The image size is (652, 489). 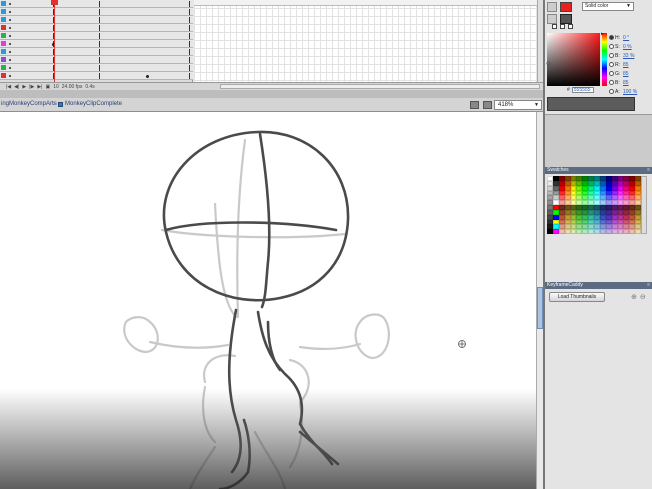 What do you see at coordinates (608, 6) in the screenshot?
I see `fill-type-select: Solid color ▼` at bounding box center [608, 6].